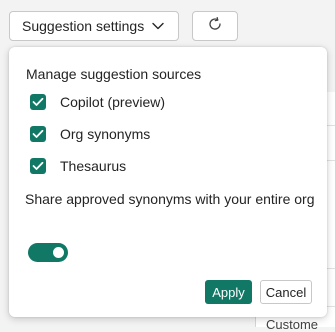 This screenshot has height=332, width=335. What do you see at coordinates (114, 74) in the screenshot?
I see `sources-heading: Manage suggestion sources` at bounding box center [114, 74].